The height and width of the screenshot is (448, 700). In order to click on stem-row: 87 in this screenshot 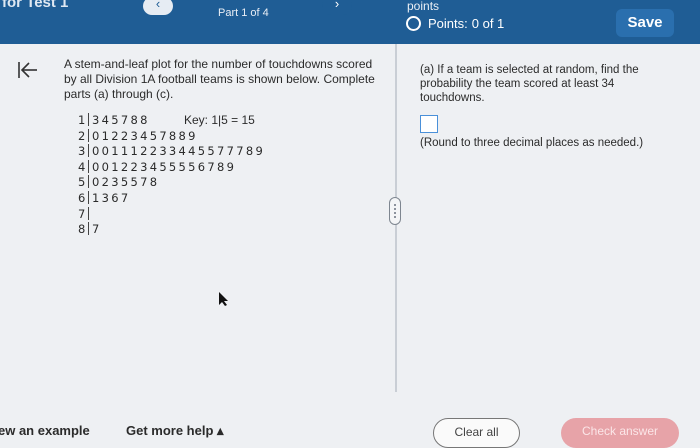, I will do `click(90, 229)`.